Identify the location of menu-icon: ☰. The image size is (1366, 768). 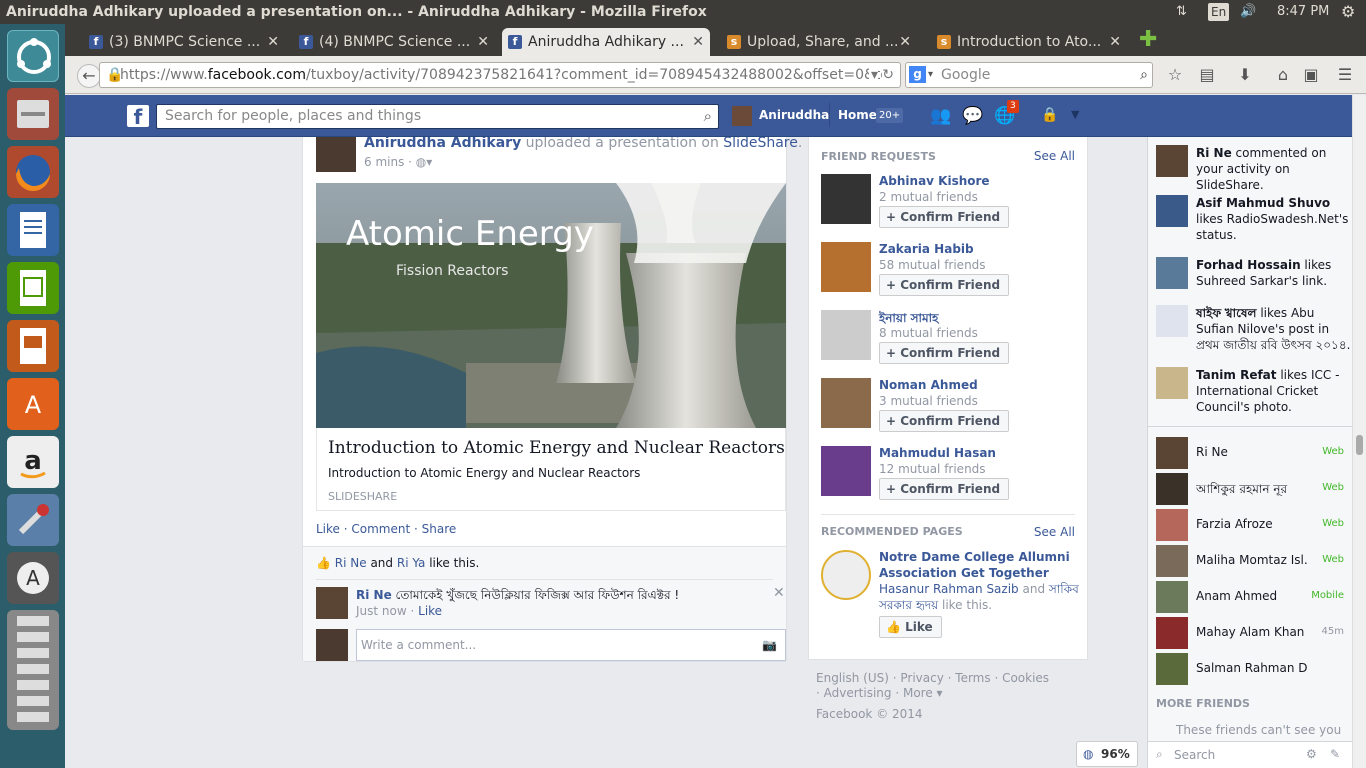
(1345, 75).